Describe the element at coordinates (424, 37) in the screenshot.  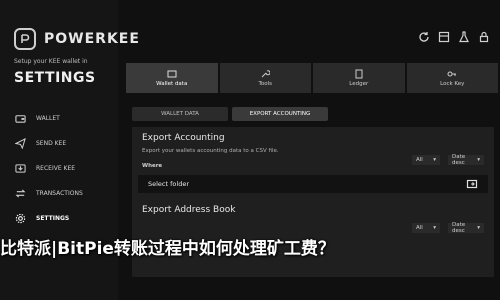
I see `refresh-icon` at that location.